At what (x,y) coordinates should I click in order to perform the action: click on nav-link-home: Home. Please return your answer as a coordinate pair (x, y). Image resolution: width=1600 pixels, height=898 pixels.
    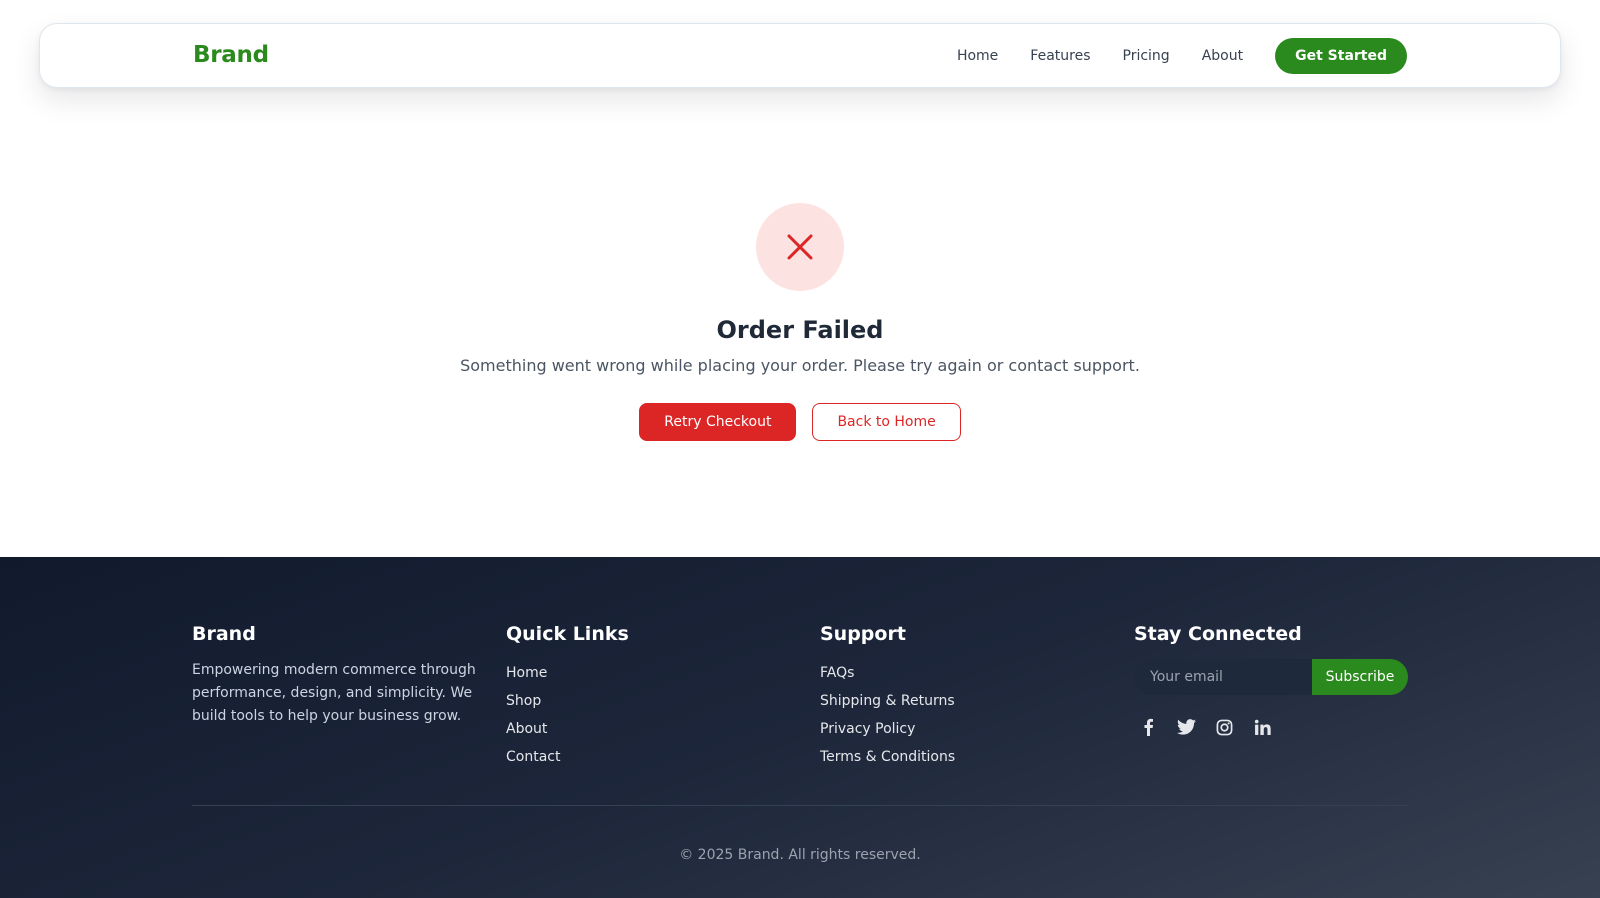
    Looking at the image, I should click on (977, 56).